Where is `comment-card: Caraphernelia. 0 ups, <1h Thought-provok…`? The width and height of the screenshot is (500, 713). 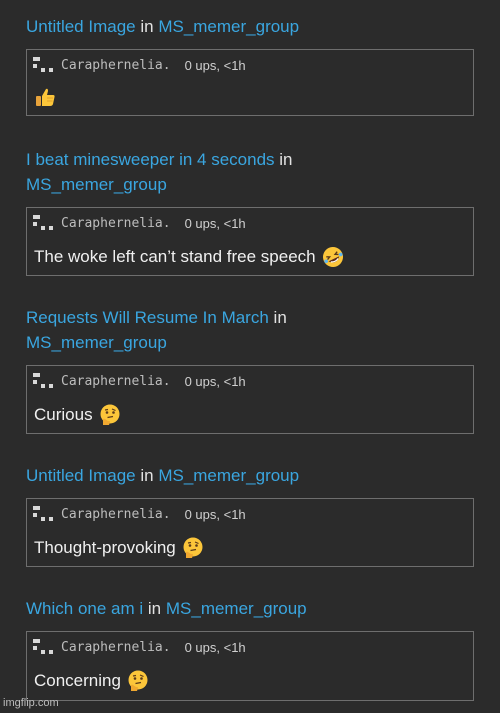
comment-card: Caraphernelia. 0 ups, <1h Thought-provok… is located at coordinates (250, 532).